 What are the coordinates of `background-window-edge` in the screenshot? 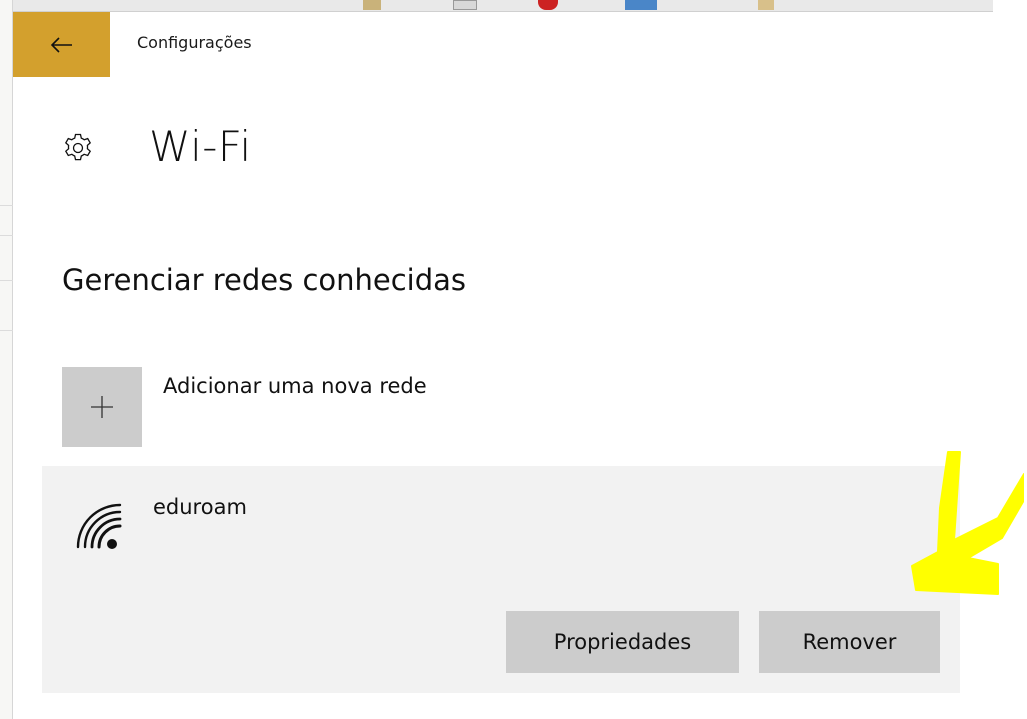 It's located at (6, 359).